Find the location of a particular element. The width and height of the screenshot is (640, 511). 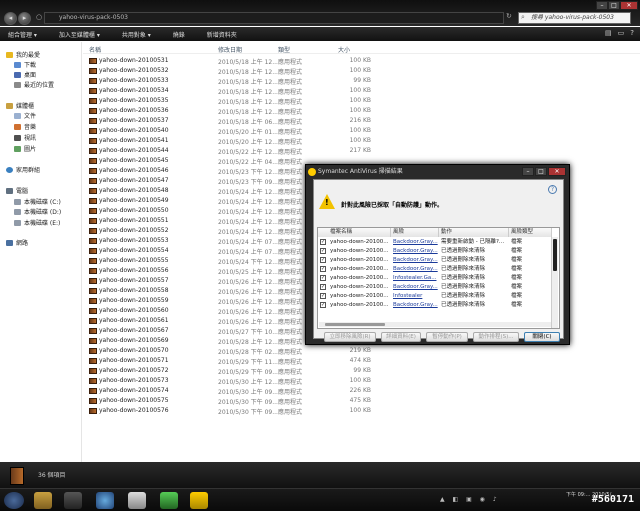

add-to-library-button: 加入至媒體櫃 ▾ is located at coordinates (79, 34).